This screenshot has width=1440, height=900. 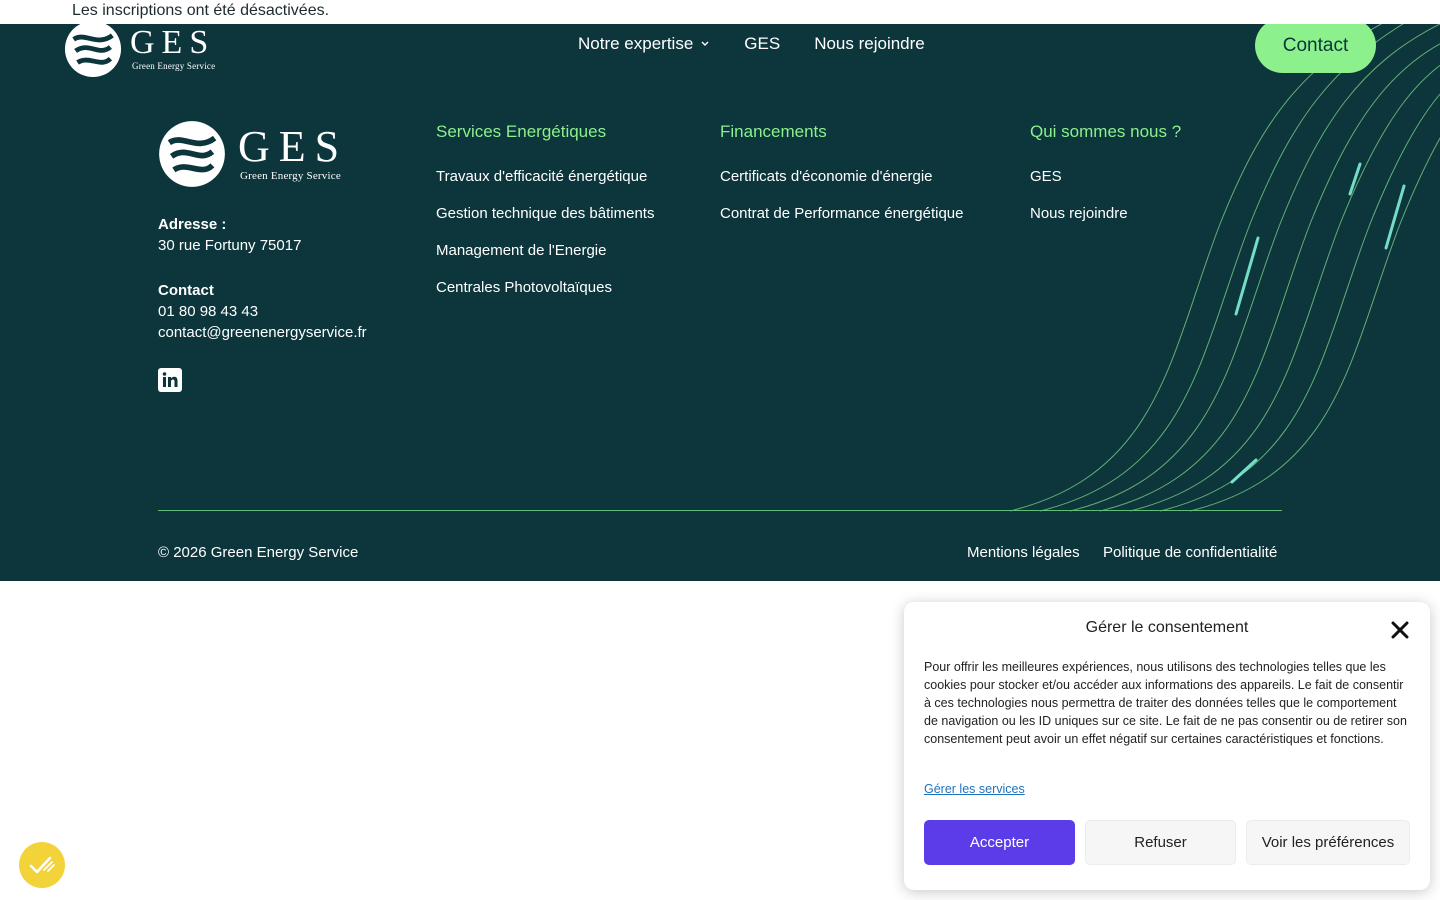 I want to click on header-logo: GES Green Energy Service, so click(x=139, y=51).